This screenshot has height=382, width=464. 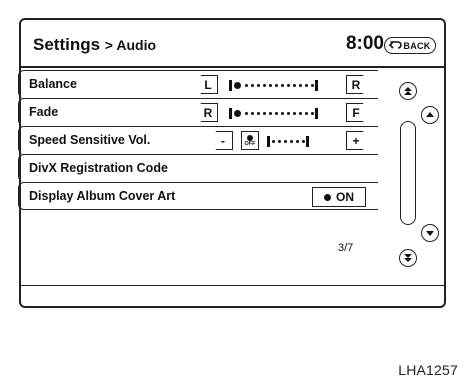 I want to click on balance-right-button: R, so click(x=358, y=84).